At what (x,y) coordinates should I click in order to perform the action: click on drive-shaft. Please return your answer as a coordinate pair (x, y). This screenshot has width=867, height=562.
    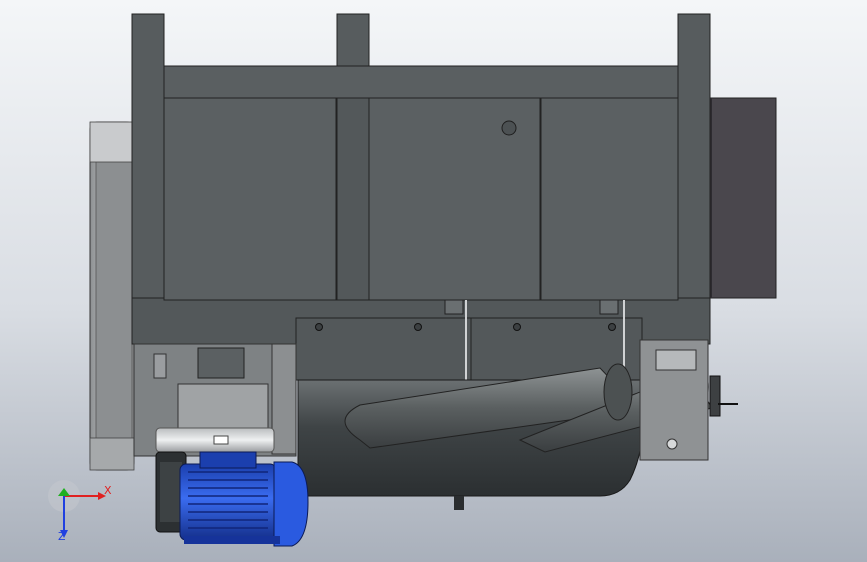
    Looking at the image, I should click on (215, 440).